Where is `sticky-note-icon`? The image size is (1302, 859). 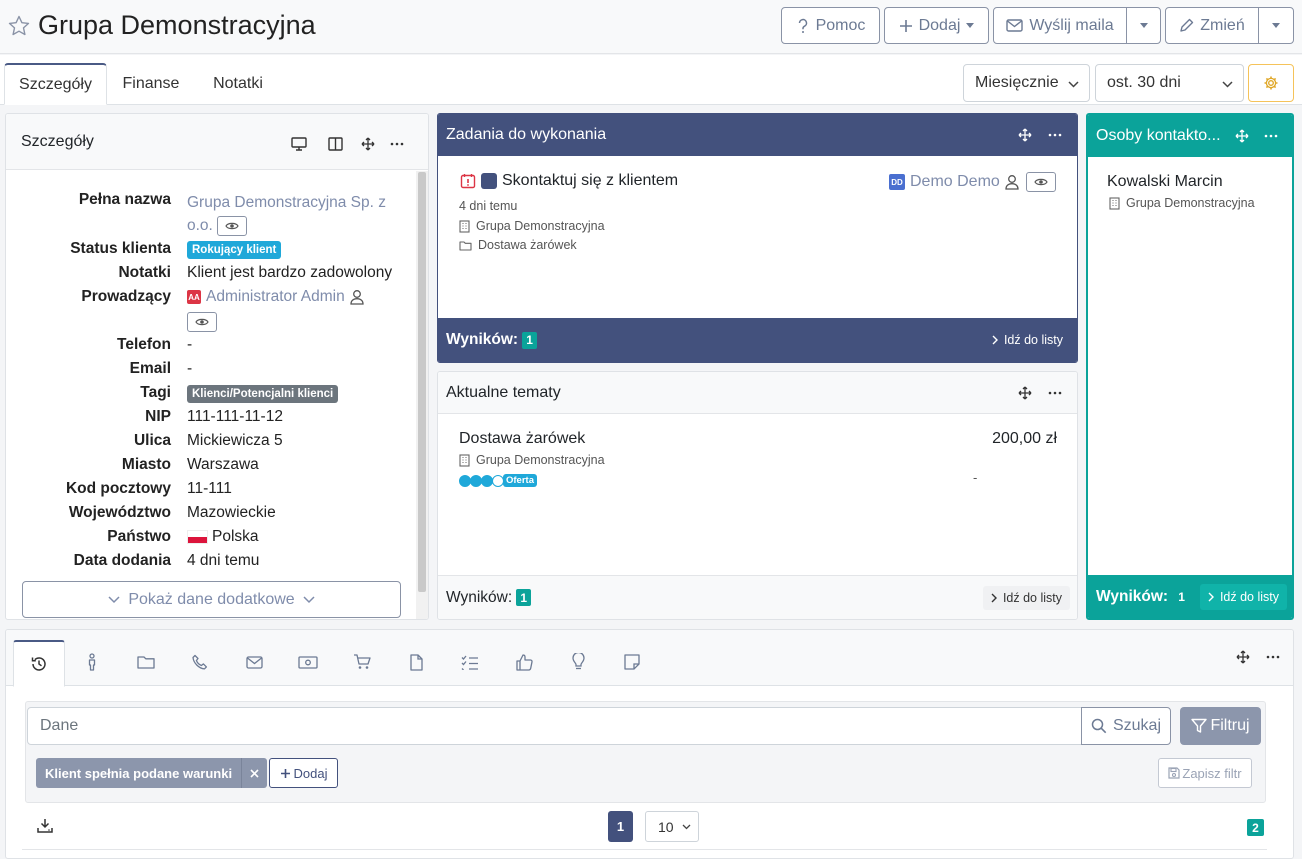 sticky-note-icon is located at coordinates (632, 662).